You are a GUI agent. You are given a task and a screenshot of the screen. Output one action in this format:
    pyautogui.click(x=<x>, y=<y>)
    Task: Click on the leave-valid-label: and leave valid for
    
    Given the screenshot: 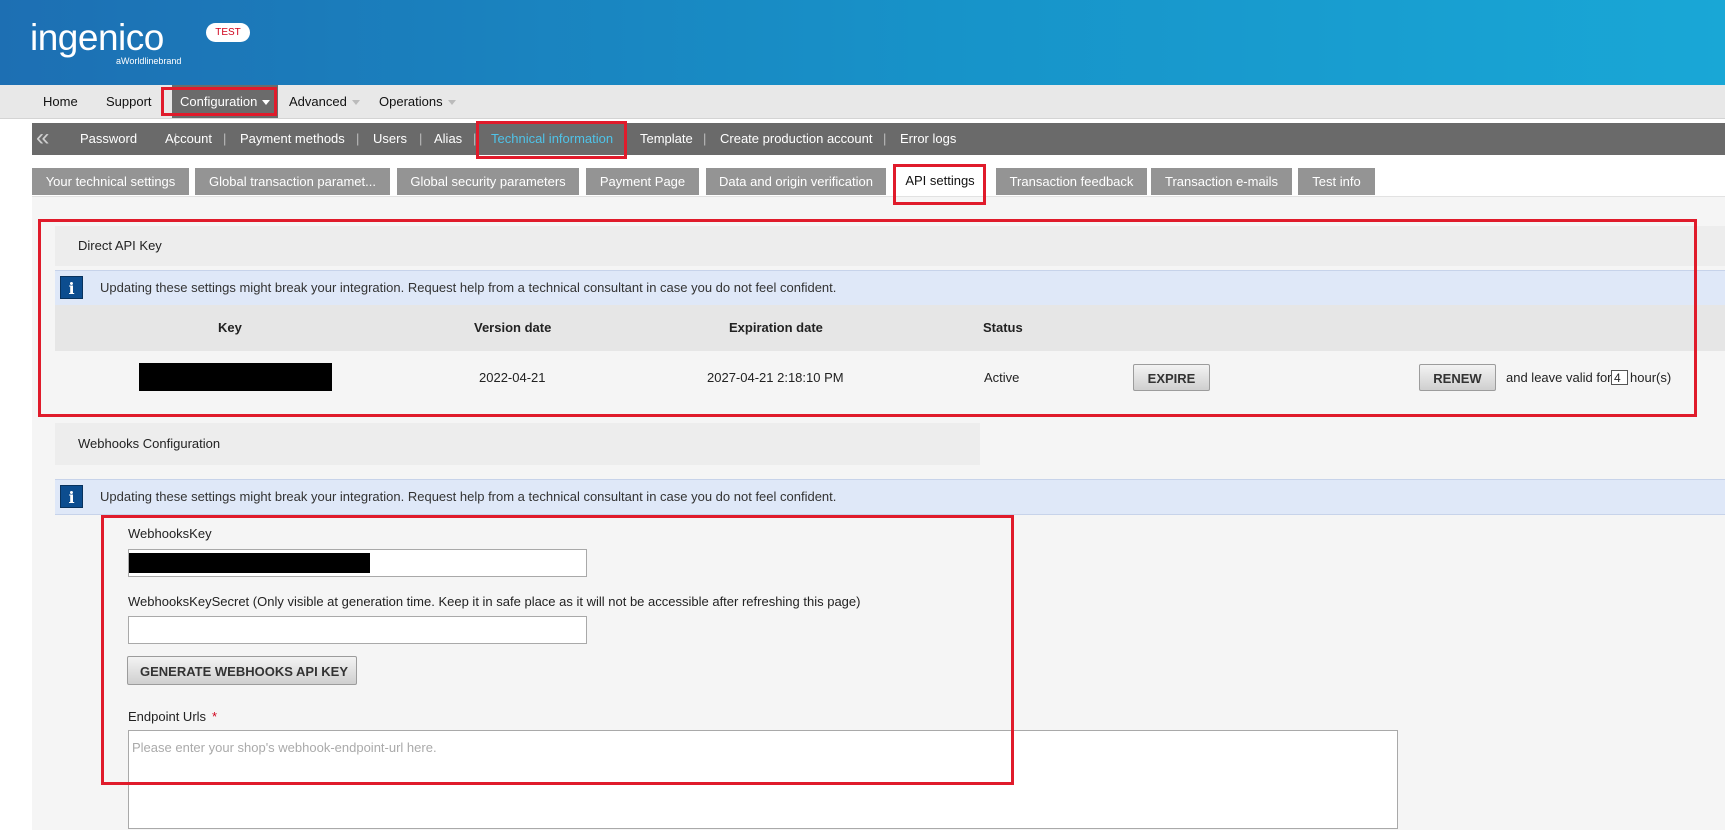 What is the action you would take?
    pyautogui.click(x=1559, y=377)
    